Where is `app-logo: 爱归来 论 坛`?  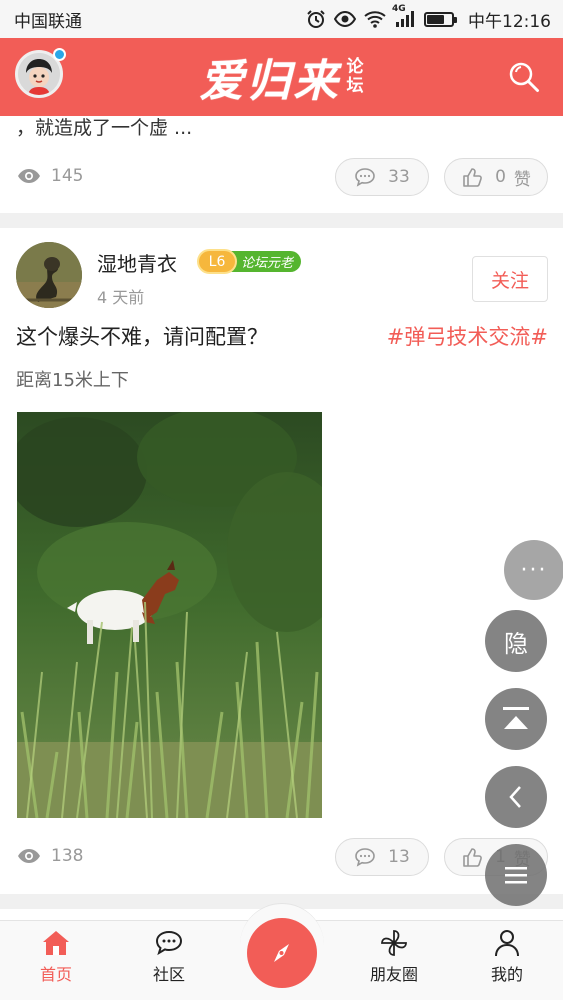
app-logo: 爱归来 论 坛 is located at coordinates (282, 77).